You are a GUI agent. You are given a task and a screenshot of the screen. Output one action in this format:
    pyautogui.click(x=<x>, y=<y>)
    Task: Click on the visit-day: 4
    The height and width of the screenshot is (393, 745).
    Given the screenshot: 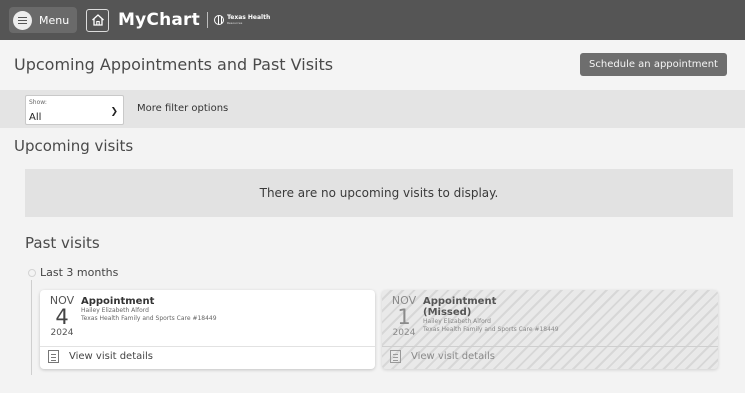 What is the action you would take?
    pyautogui.click(x=62, y=317)
    